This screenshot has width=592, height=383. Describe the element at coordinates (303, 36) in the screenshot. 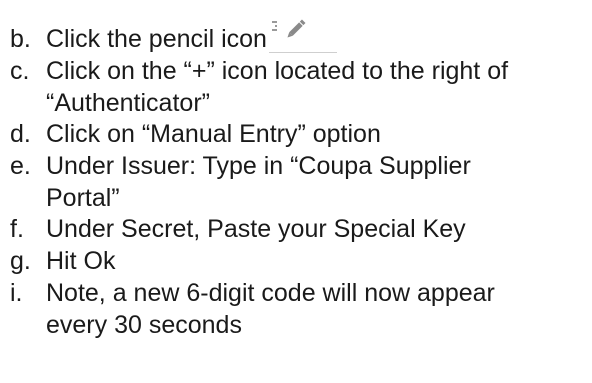

I see `pencil-icon` at that location.